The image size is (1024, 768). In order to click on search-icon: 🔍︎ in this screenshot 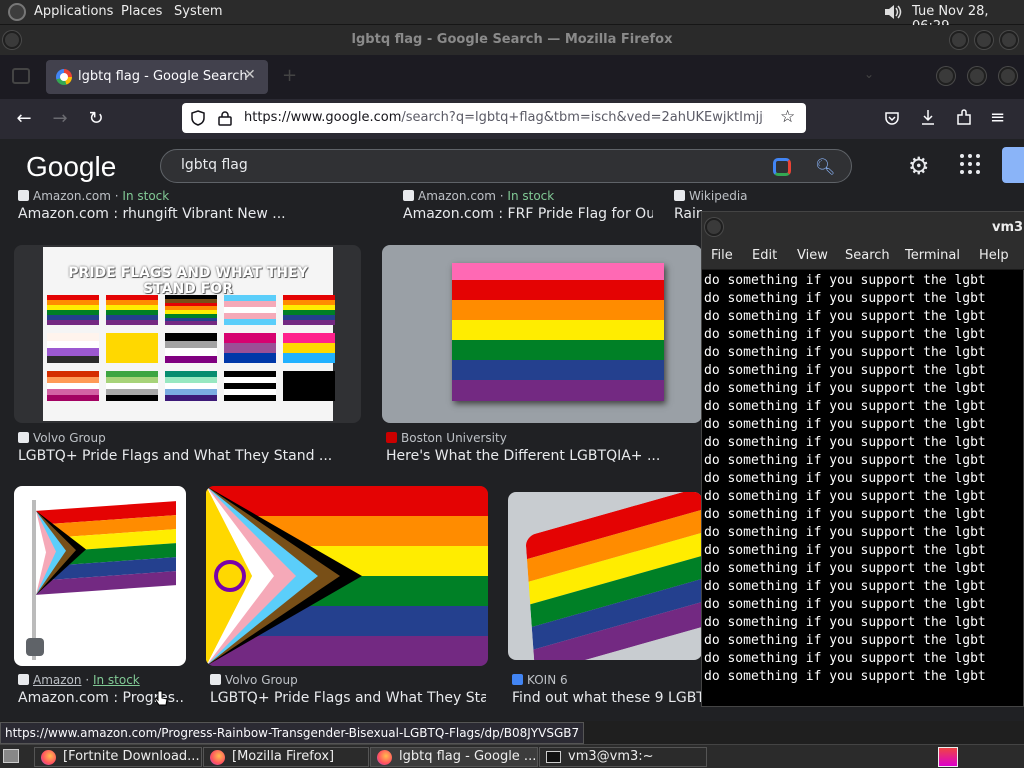, I will do `click(825, 166)`.